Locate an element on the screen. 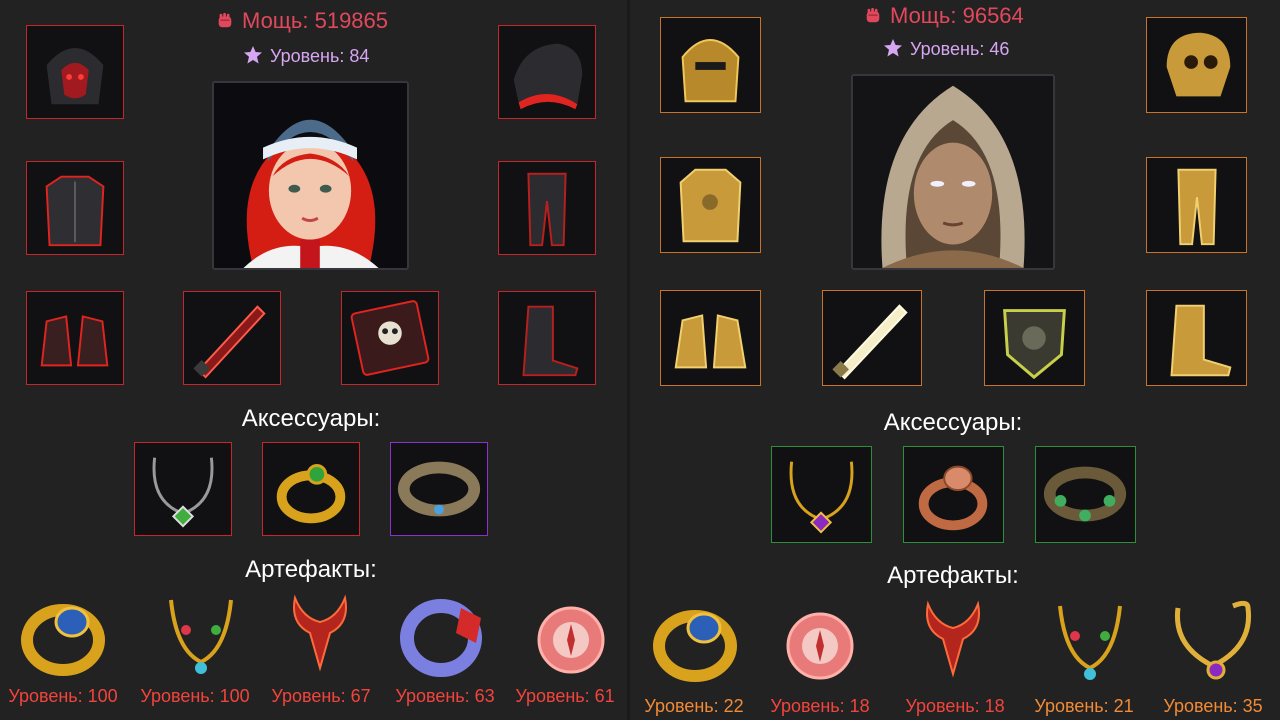 Image resolution: width=1280 pixels, height=720 pixels. dark-gauntlets-icon is located at coordinates (74, 341).